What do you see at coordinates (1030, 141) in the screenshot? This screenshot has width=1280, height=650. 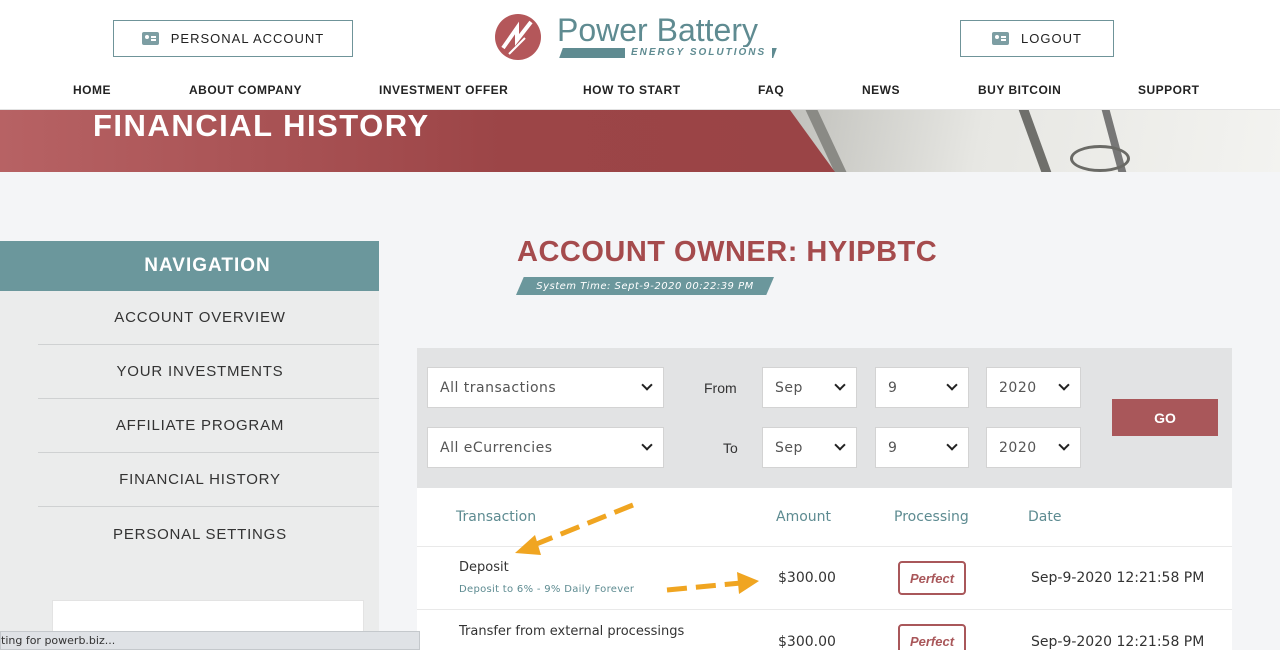 I see `banner-photo` at bounding box center [1030, 141].